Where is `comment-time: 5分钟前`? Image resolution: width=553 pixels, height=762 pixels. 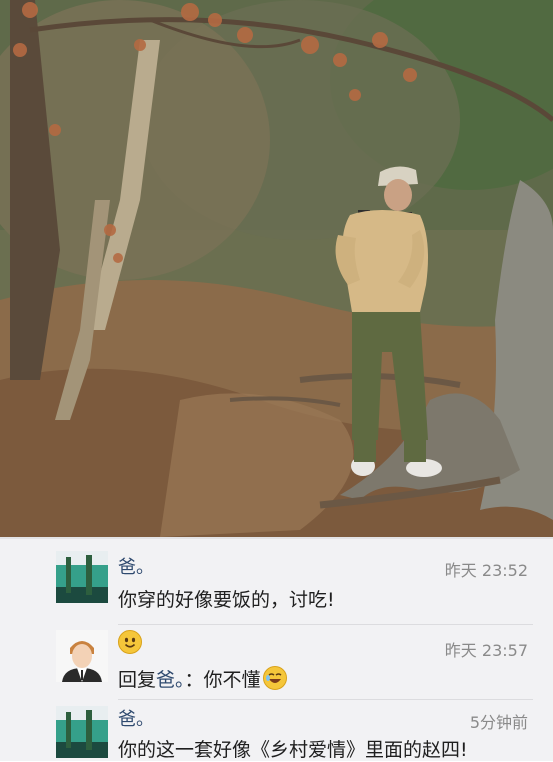 comment-time: 5分钟前 is located at coordinates (498, 722).